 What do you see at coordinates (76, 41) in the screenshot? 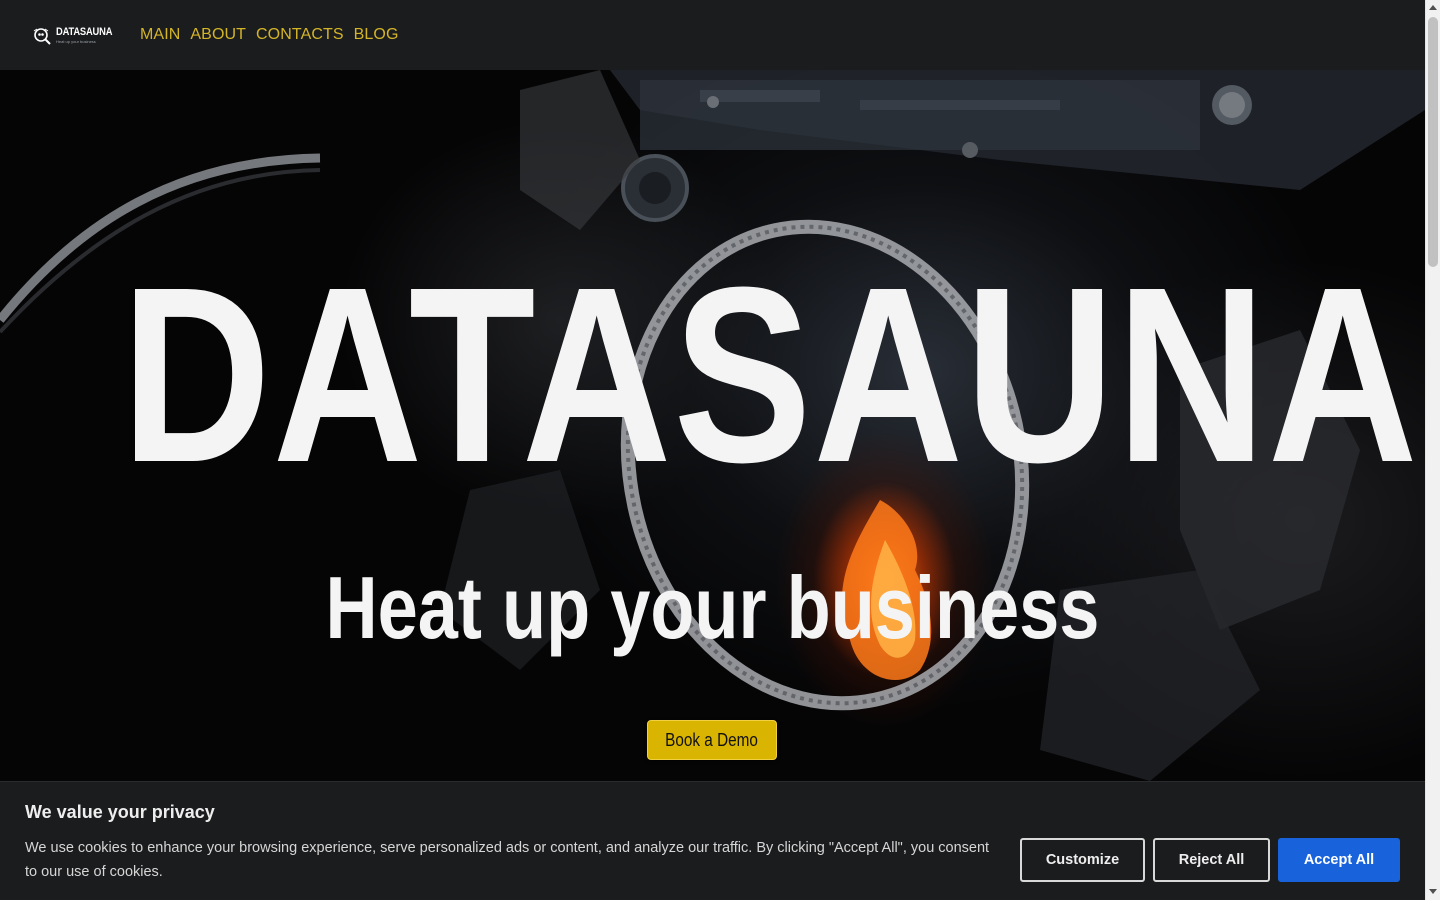
I see `logo-tagline: Heat up your business` at bounding box center [76, 41].